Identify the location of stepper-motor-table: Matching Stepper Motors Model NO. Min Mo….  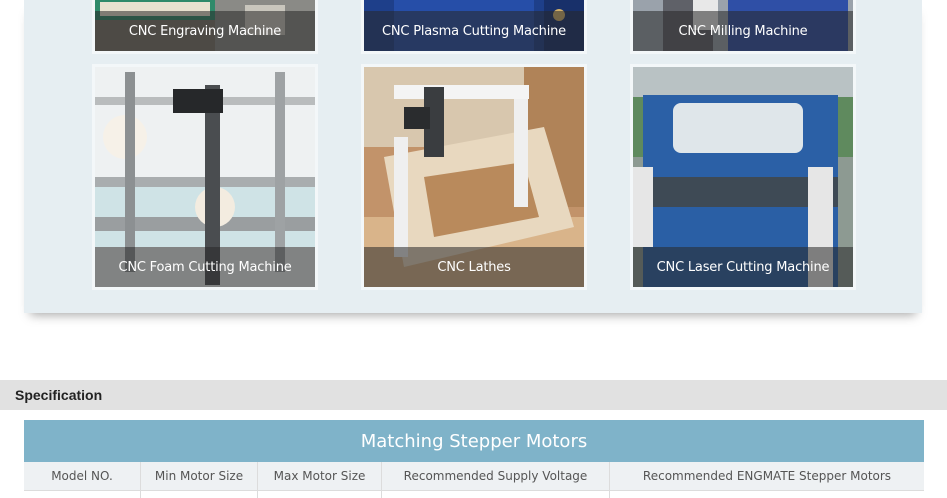
(474, 459).